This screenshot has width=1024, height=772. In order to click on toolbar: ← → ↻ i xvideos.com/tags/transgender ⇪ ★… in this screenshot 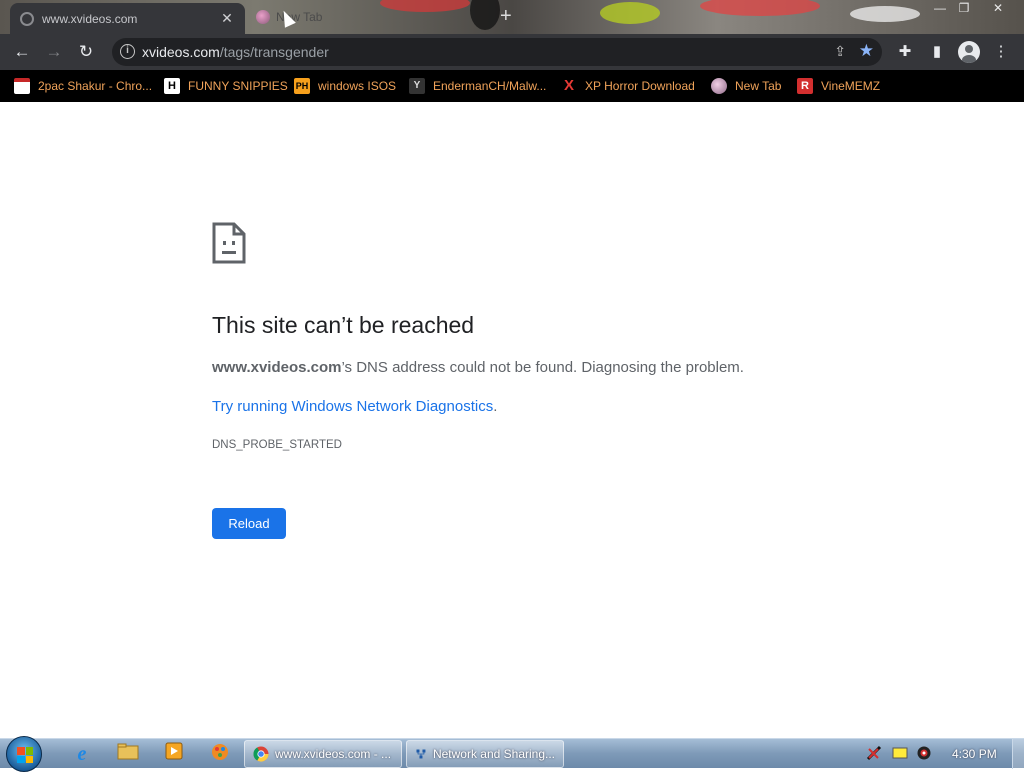, I will do `click(512, 52)`.